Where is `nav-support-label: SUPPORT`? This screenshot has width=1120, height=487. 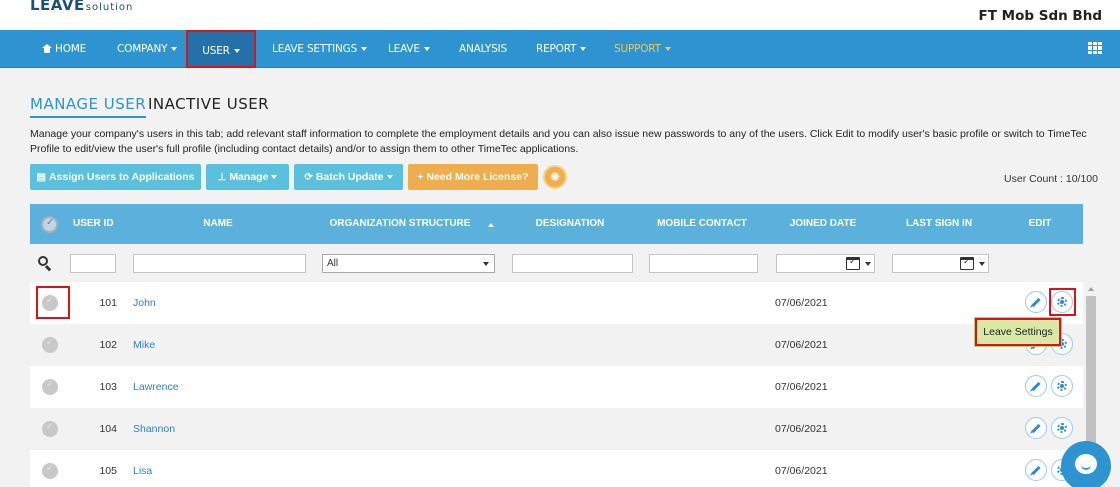
nav-support-label: SUPPORT is located at coordinates (637, 49).